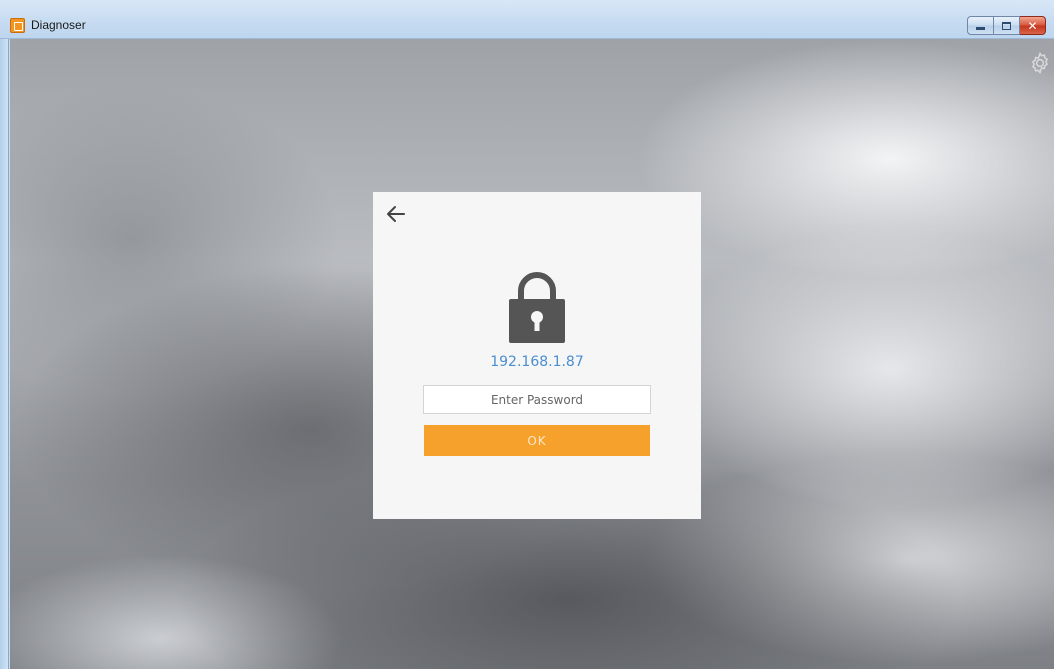 Image resolution: width=1054 pixels, height=669 pixels. I want to click on minimize-icon, so click(980, 28).